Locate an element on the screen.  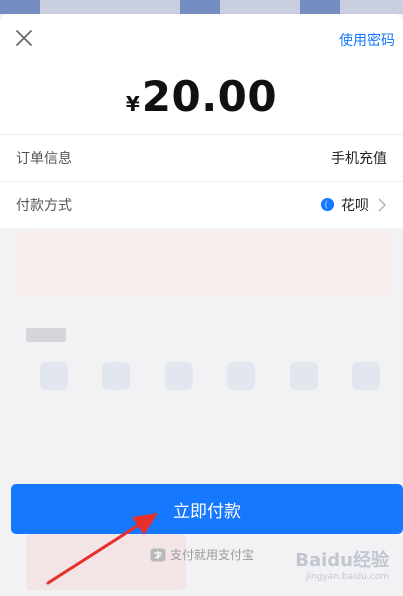
order-info-label: 订单信息 is located at coordinates (44, 158).